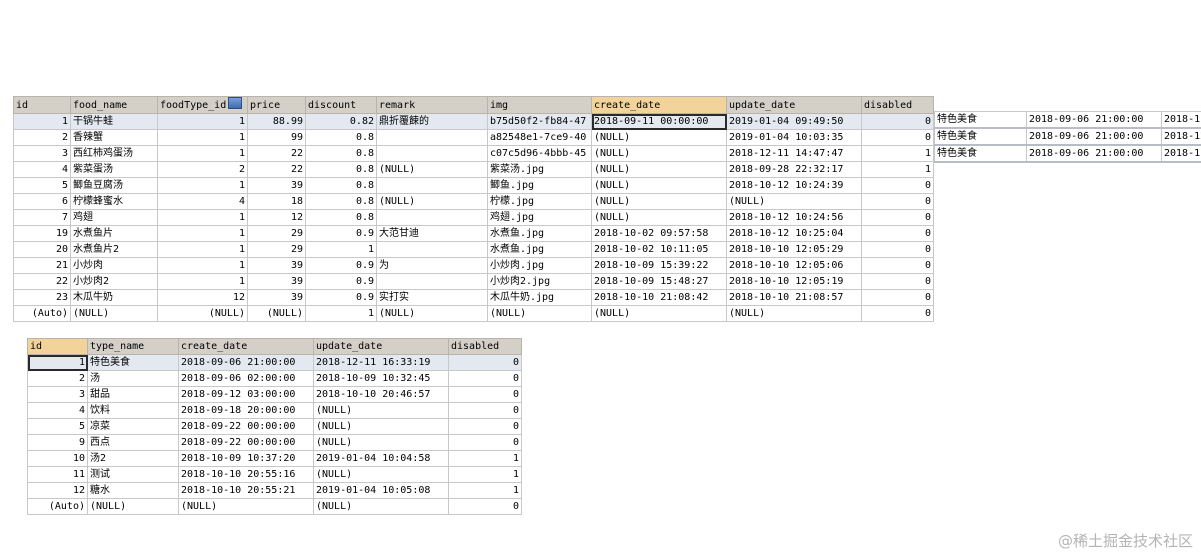  I want to click on table-cell: 2018-10-10 12:05:29, so click(794, 249).